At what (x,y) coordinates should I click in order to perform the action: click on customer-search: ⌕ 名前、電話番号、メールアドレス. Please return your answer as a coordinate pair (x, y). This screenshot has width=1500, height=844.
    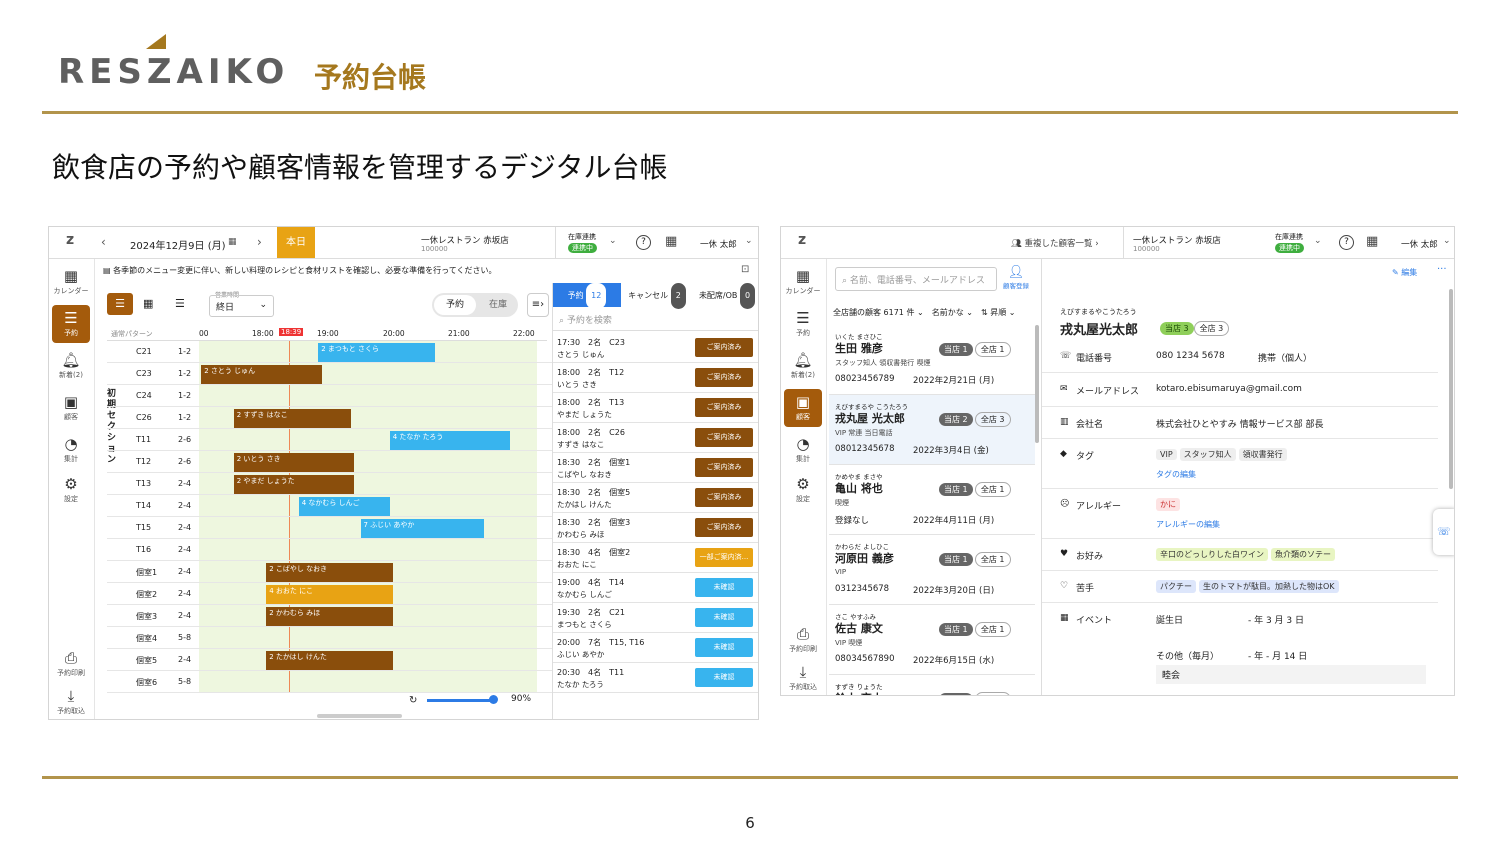
    Looking at the image, I should click on (916, 279).